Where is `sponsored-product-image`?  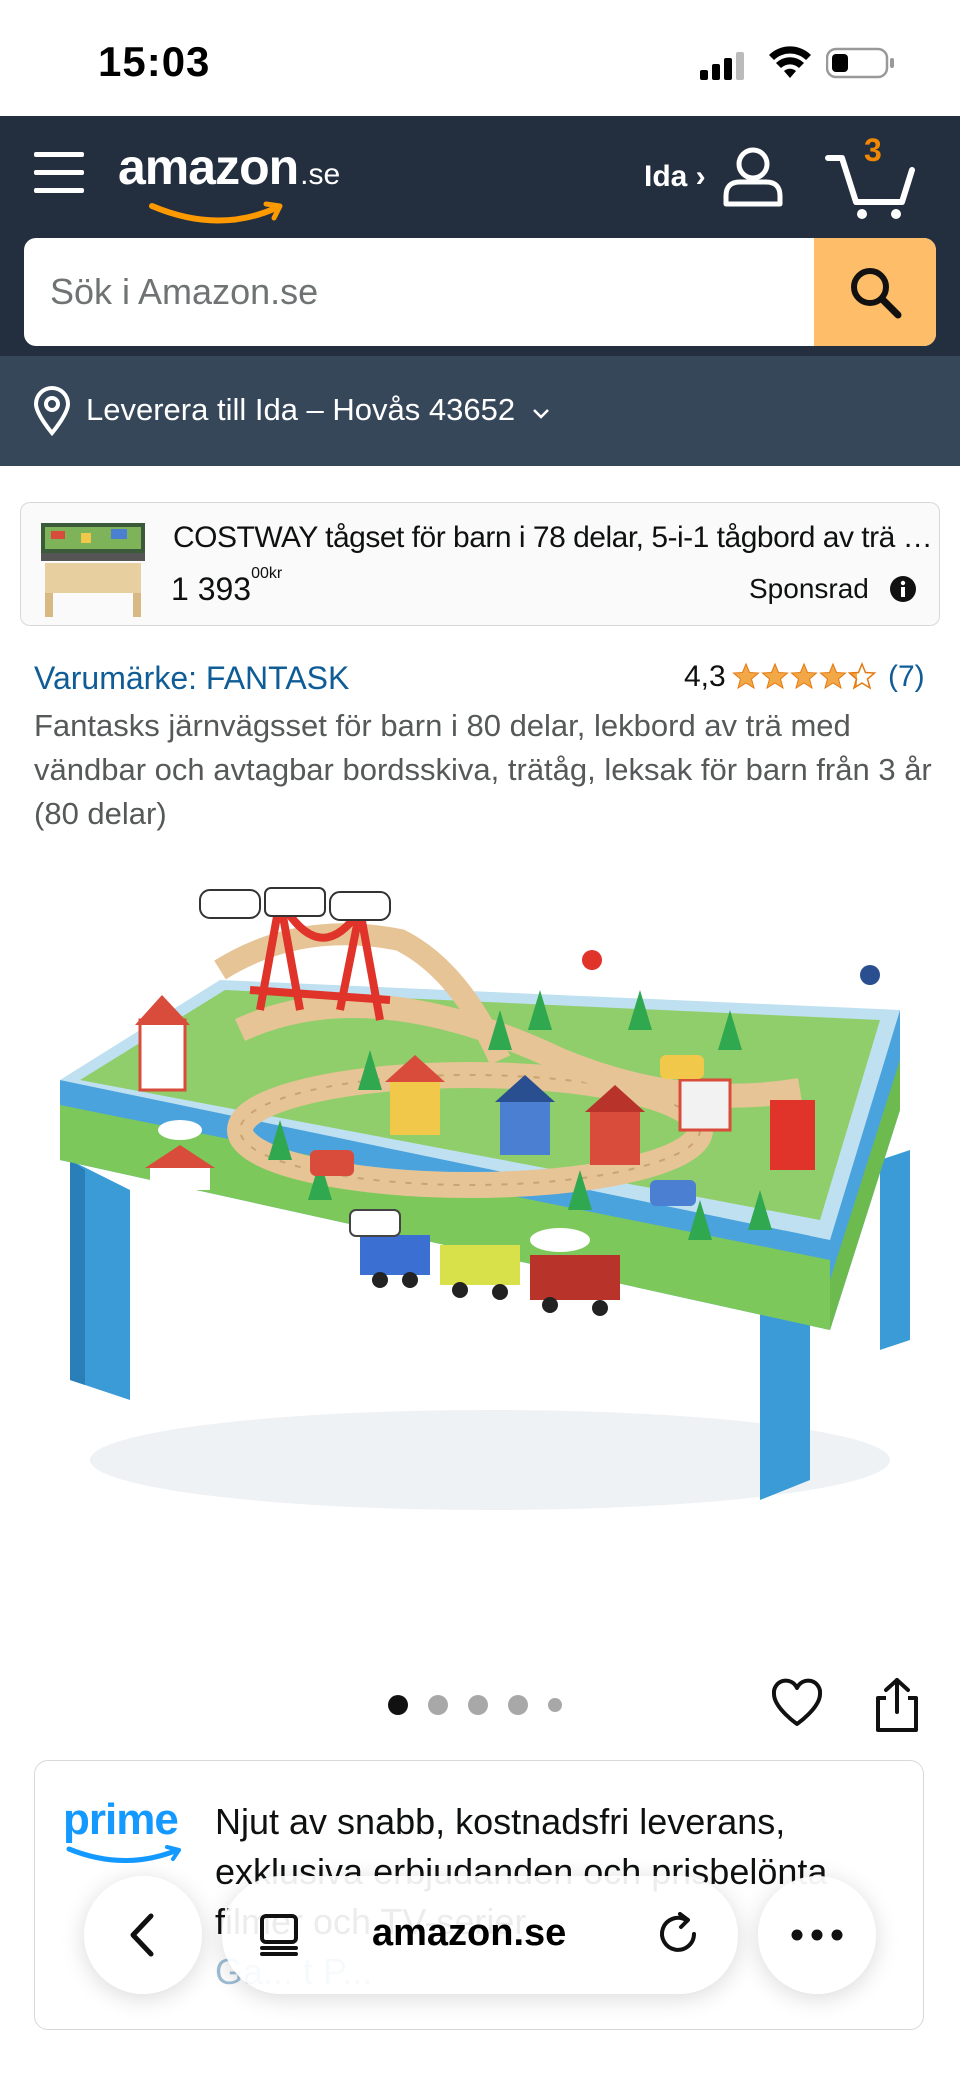
sponsored-product-image is located at coordinates (93, 570).